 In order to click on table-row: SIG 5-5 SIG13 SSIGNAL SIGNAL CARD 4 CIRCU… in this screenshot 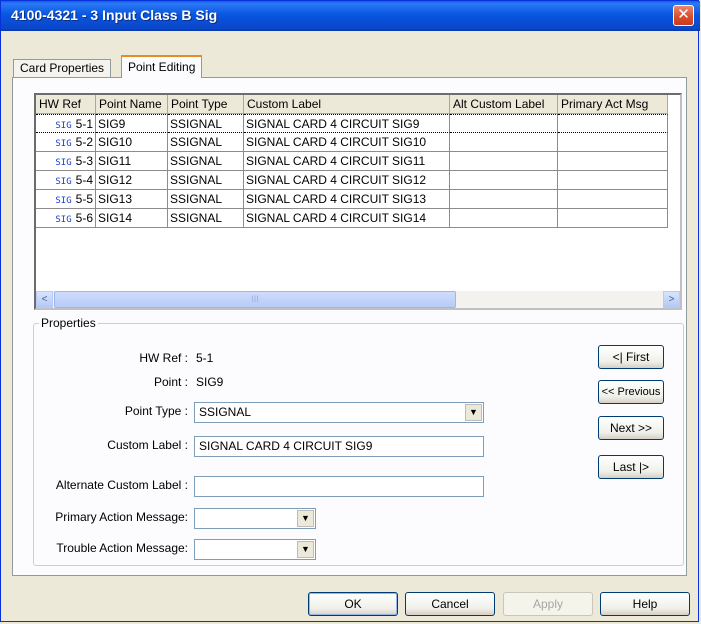, I will do `click(358, 199)`.